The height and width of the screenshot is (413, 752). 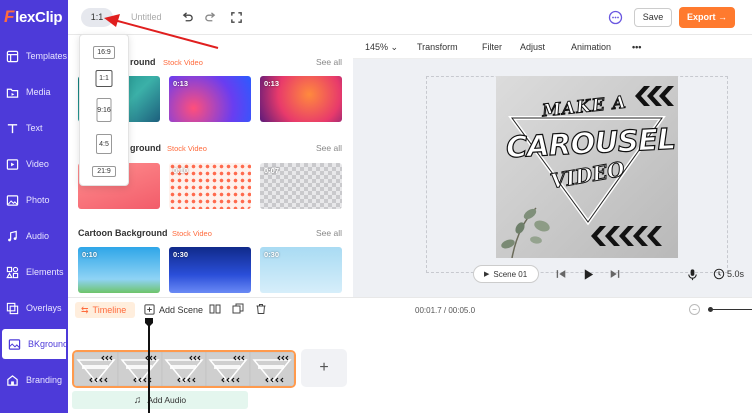 I want to click on sidebar-item-bkground: BKground, so click(x=35, y=344).